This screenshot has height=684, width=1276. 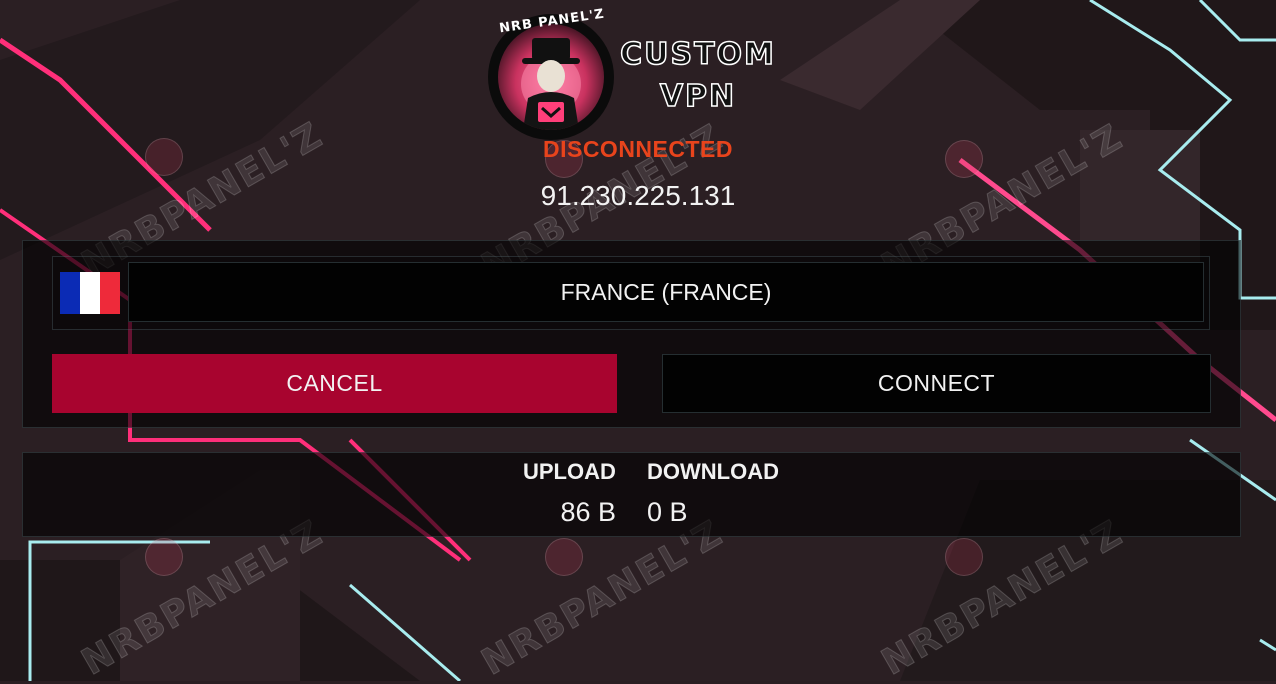 I want to click on app-title: CUSTOM VPN, so click(x=698, y=76).